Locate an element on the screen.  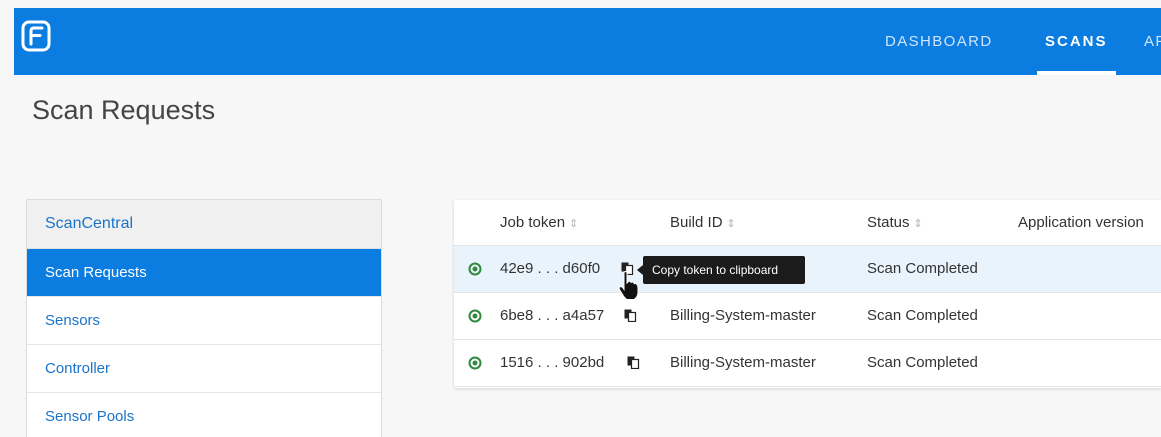
copy-token-tooltip: Copy token to clipboard is located at coordinates (721, 270).